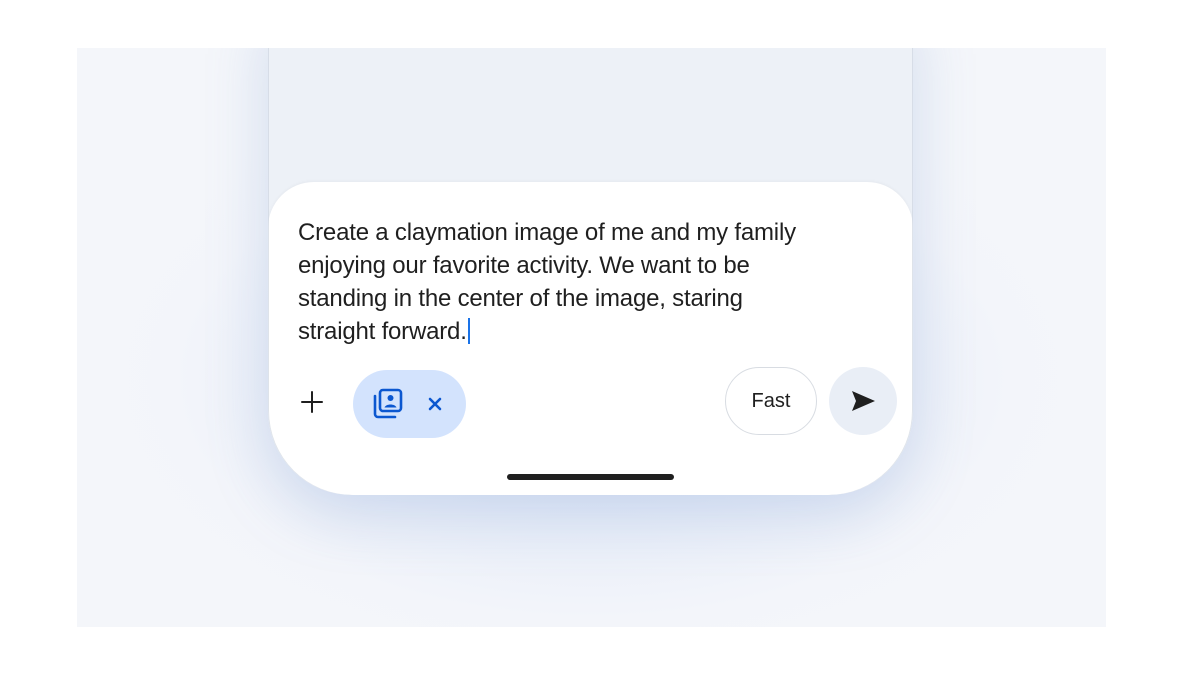 This screenshot has height=675, width=1200. What do you see at coordinates (435, 404) in the screenshot?
I see `close-icon` at bounding box center [435, 404].